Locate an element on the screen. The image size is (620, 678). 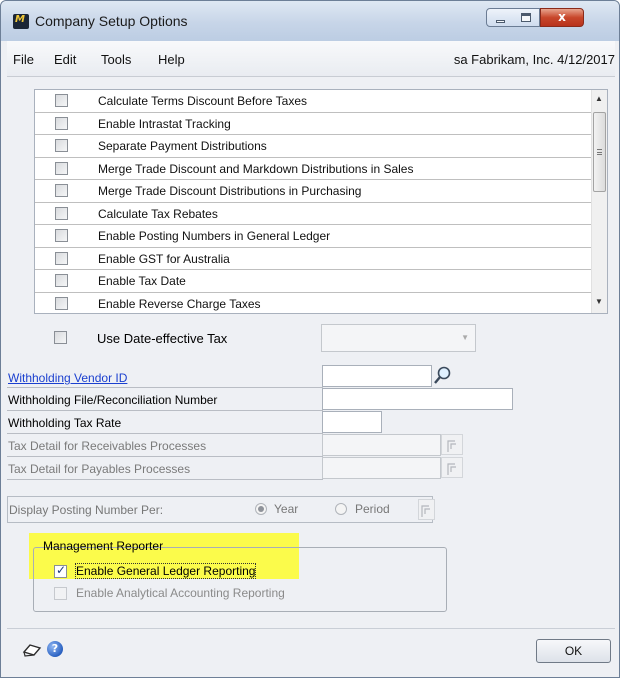
maximize-icon is located at coordinates (526, 17).